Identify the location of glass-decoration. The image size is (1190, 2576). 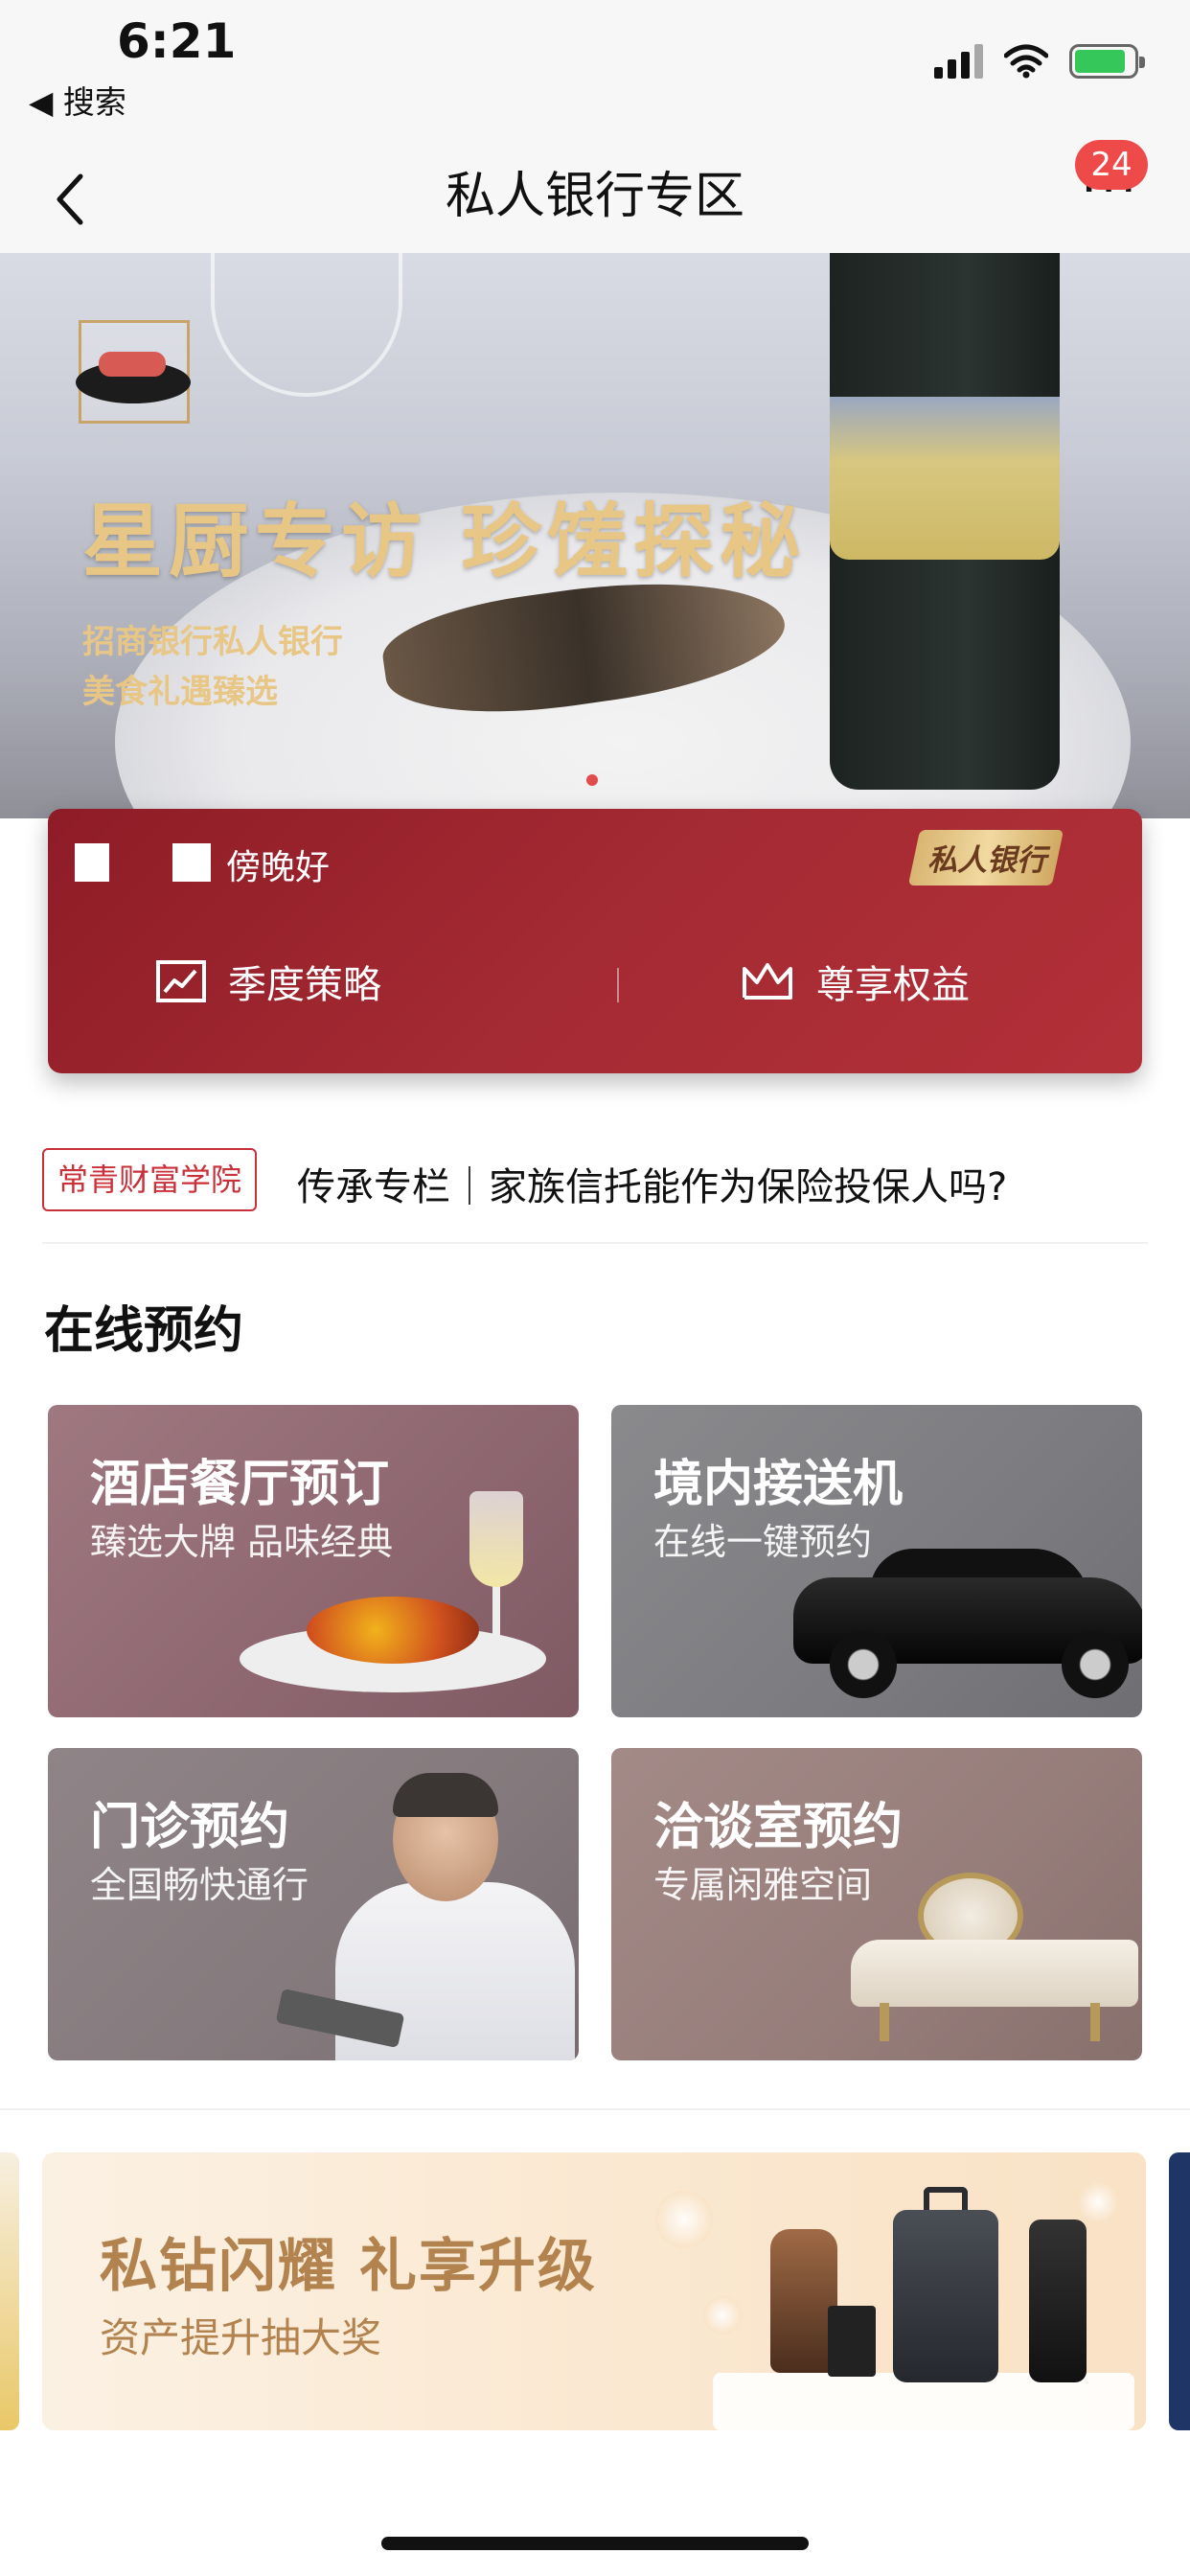
(307, 325).